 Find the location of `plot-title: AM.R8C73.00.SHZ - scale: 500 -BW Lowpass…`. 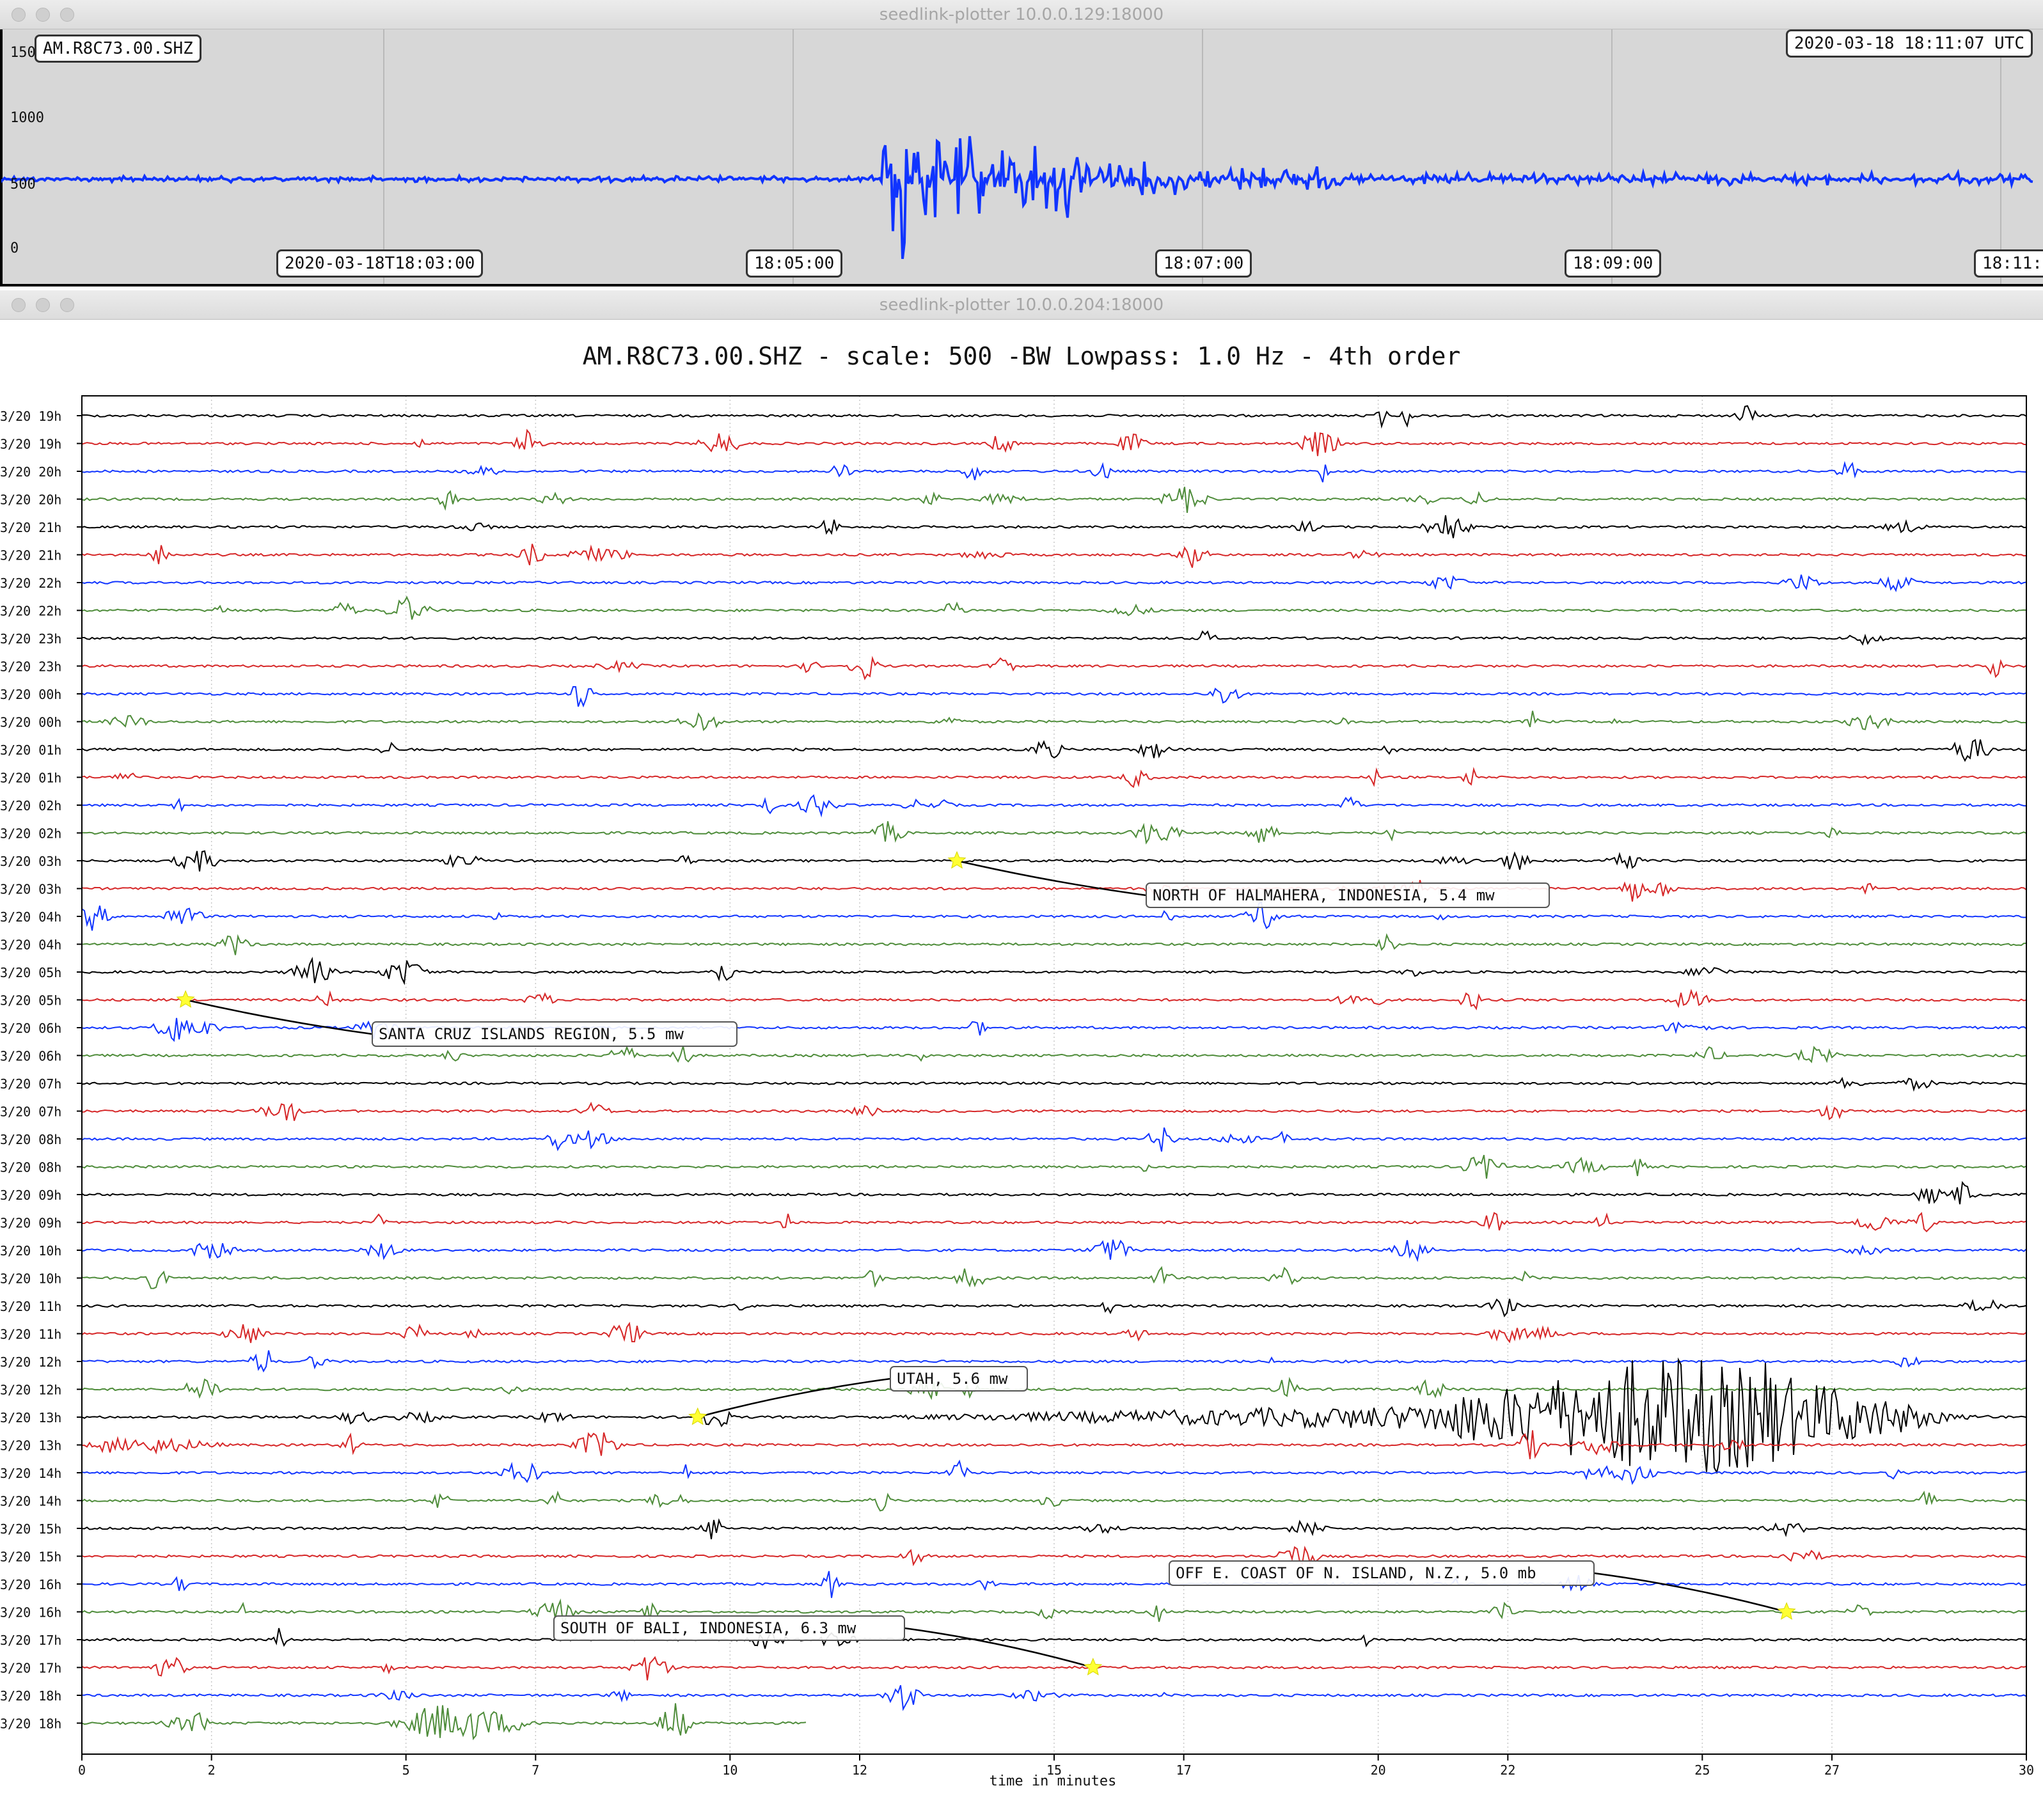

plot-title: AM.R8C73.00.SHZ - scale: 500 -BW Lowpass… is located at coordinates (1021, 356).